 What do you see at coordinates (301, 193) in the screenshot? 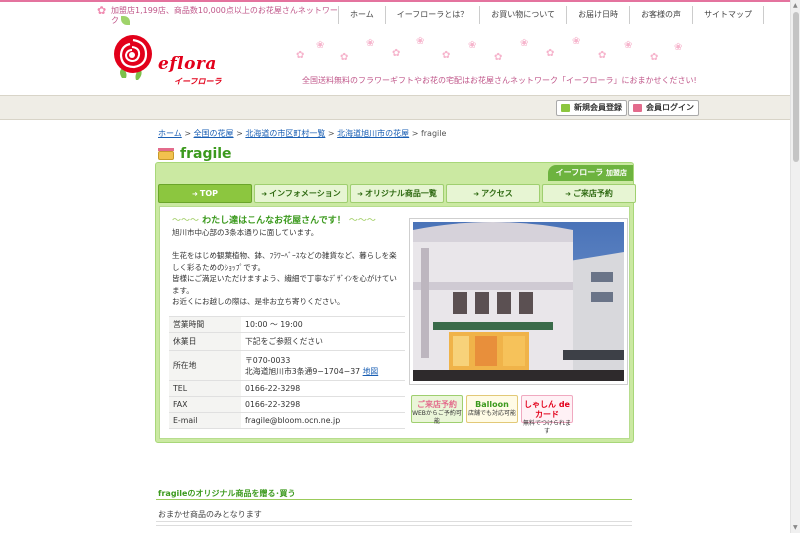
I see `tab-information: ➜ インフォメーション` at bounding box center [301, 193].